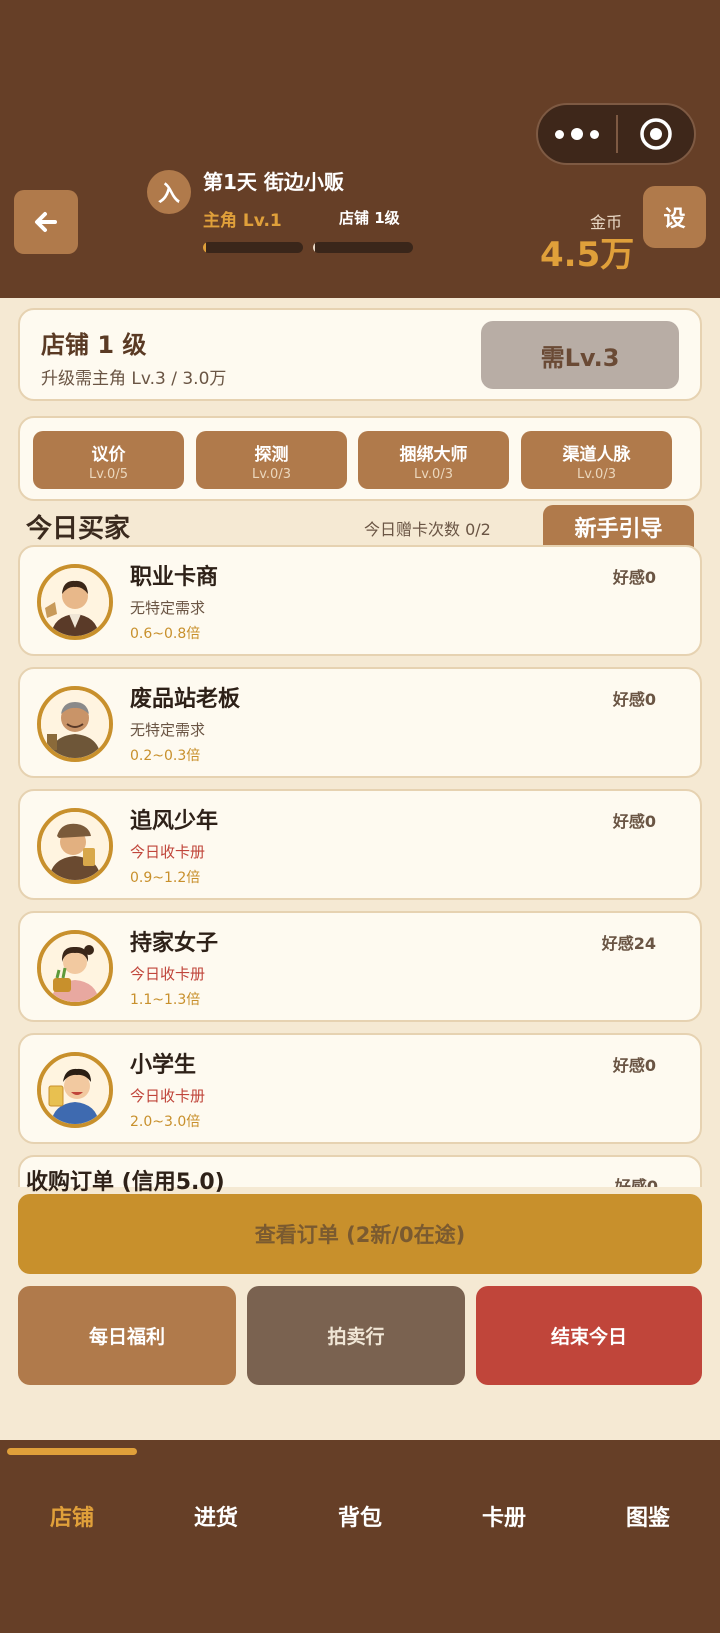 Image resolution: width=720 pixels, height=1633 pixels. What do you see at coordinates (78, 529) in the screenshot?
I see `buyers-section-title: 今日买家` at bounding box center [78, 529].